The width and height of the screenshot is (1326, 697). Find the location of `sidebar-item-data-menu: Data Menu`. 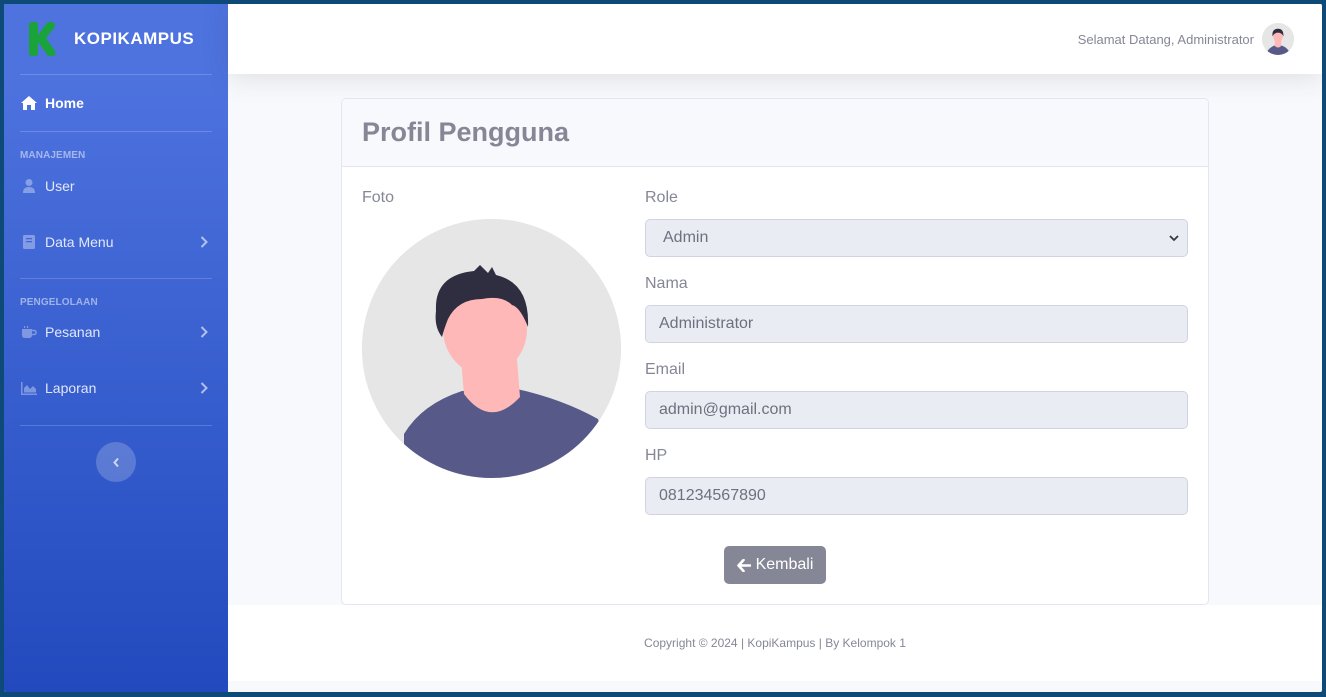

sidebar-item-data-menu: Data Menu is located at coordinates (116, 242).